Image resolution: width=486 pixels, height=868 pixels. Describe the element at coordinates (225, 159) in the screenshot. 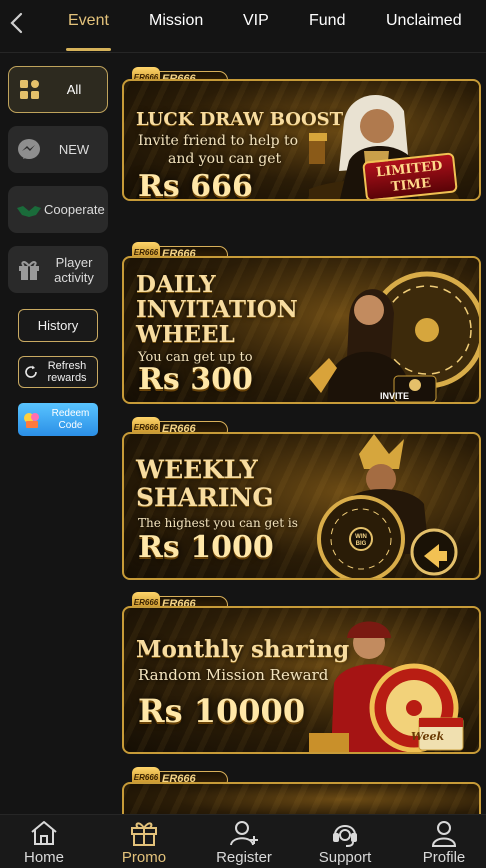

I see `banner-subtitle-line: and you can get` at that location.